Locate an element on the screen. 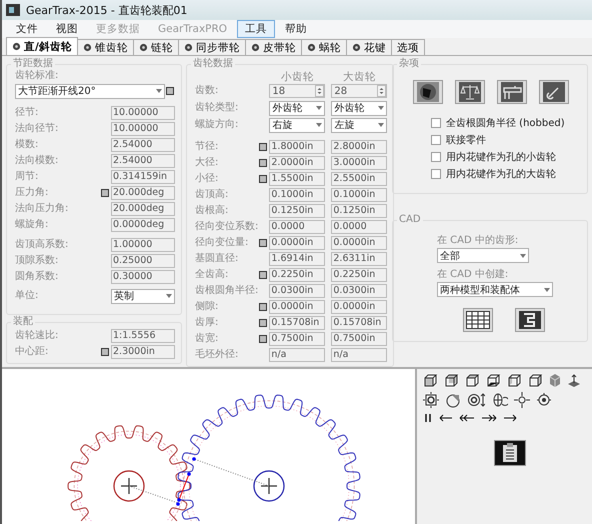  value-field: 2.3000in is located at coordinates (143, 351).